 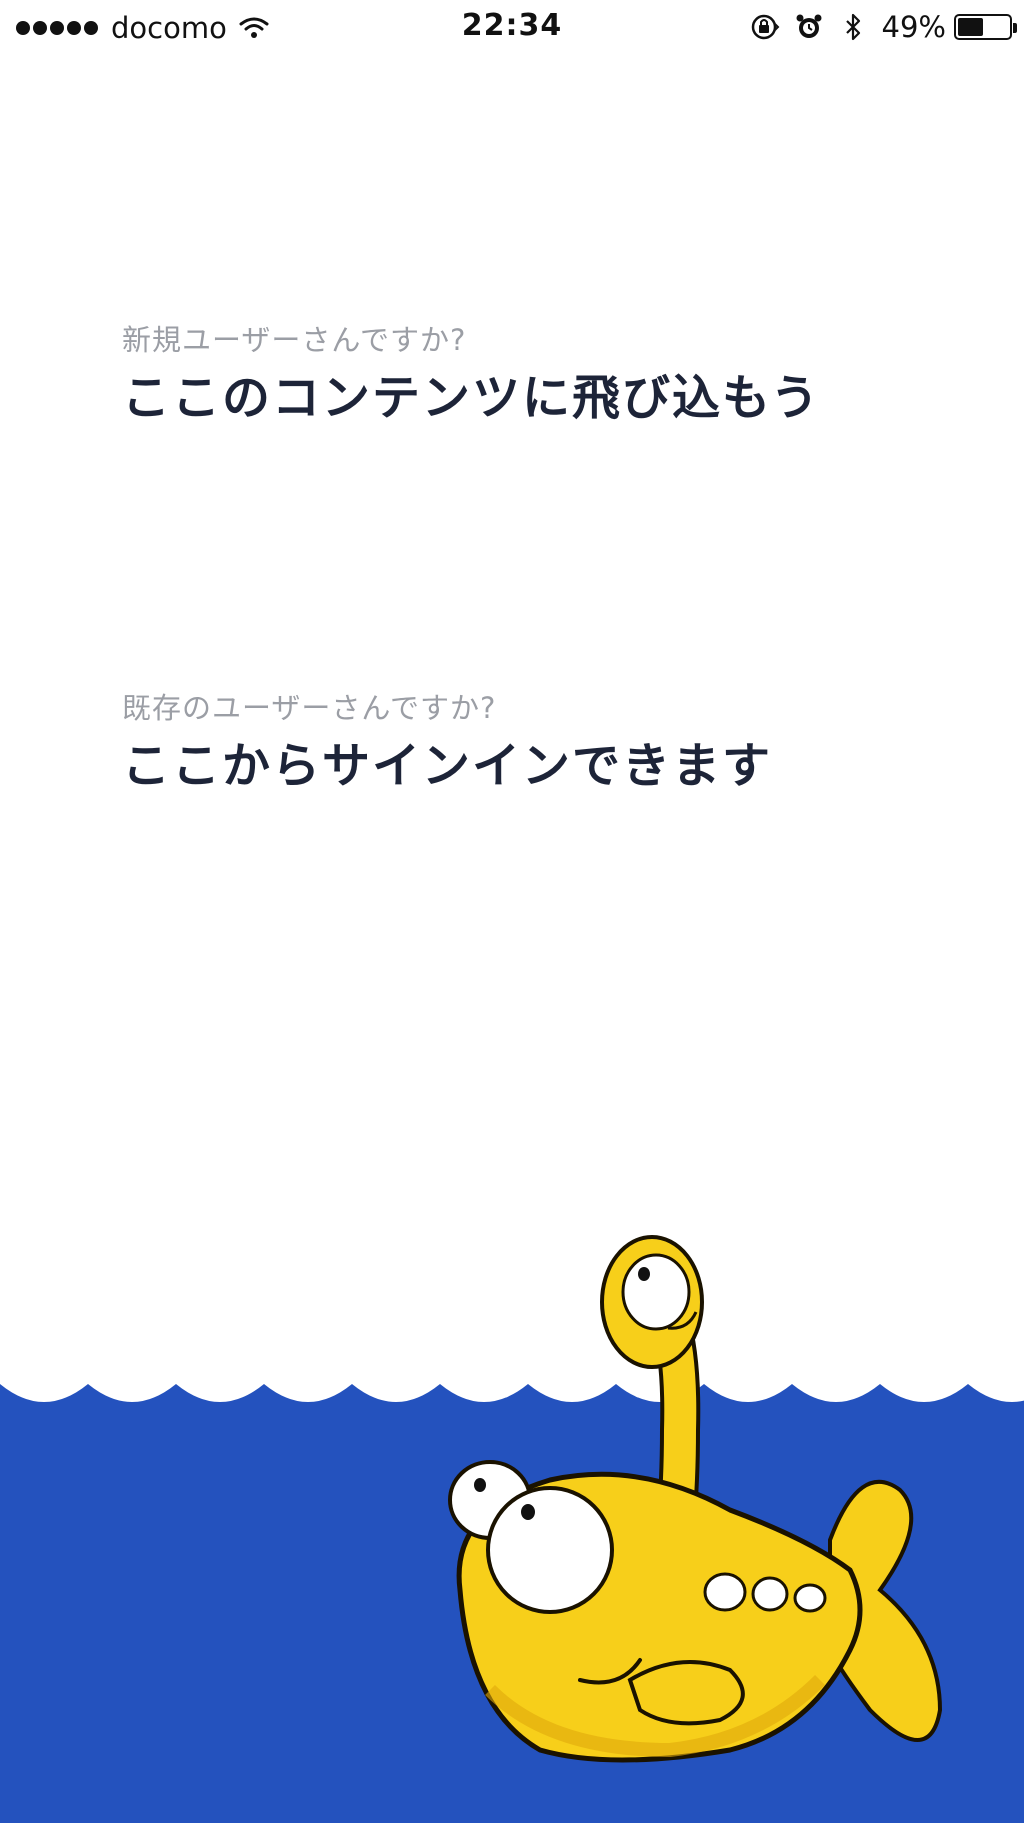 I want to click on battery-percent: 49%, so click(x=913, y=27).